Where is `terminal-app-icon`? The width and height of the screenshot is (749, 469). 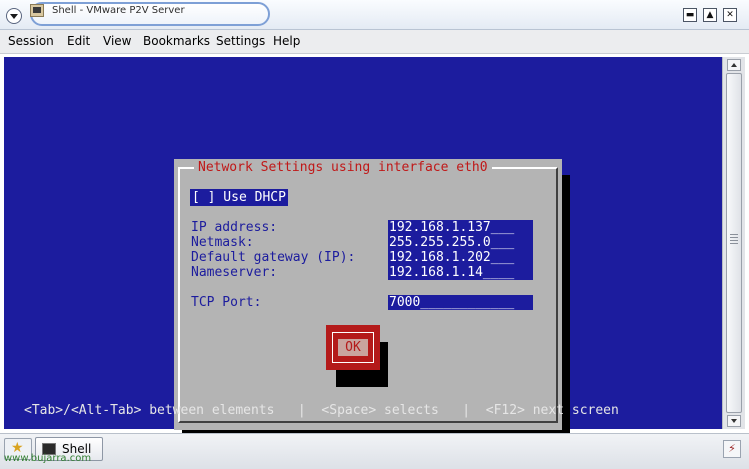 terminal-app-icon is located at coordinates (37, 10).